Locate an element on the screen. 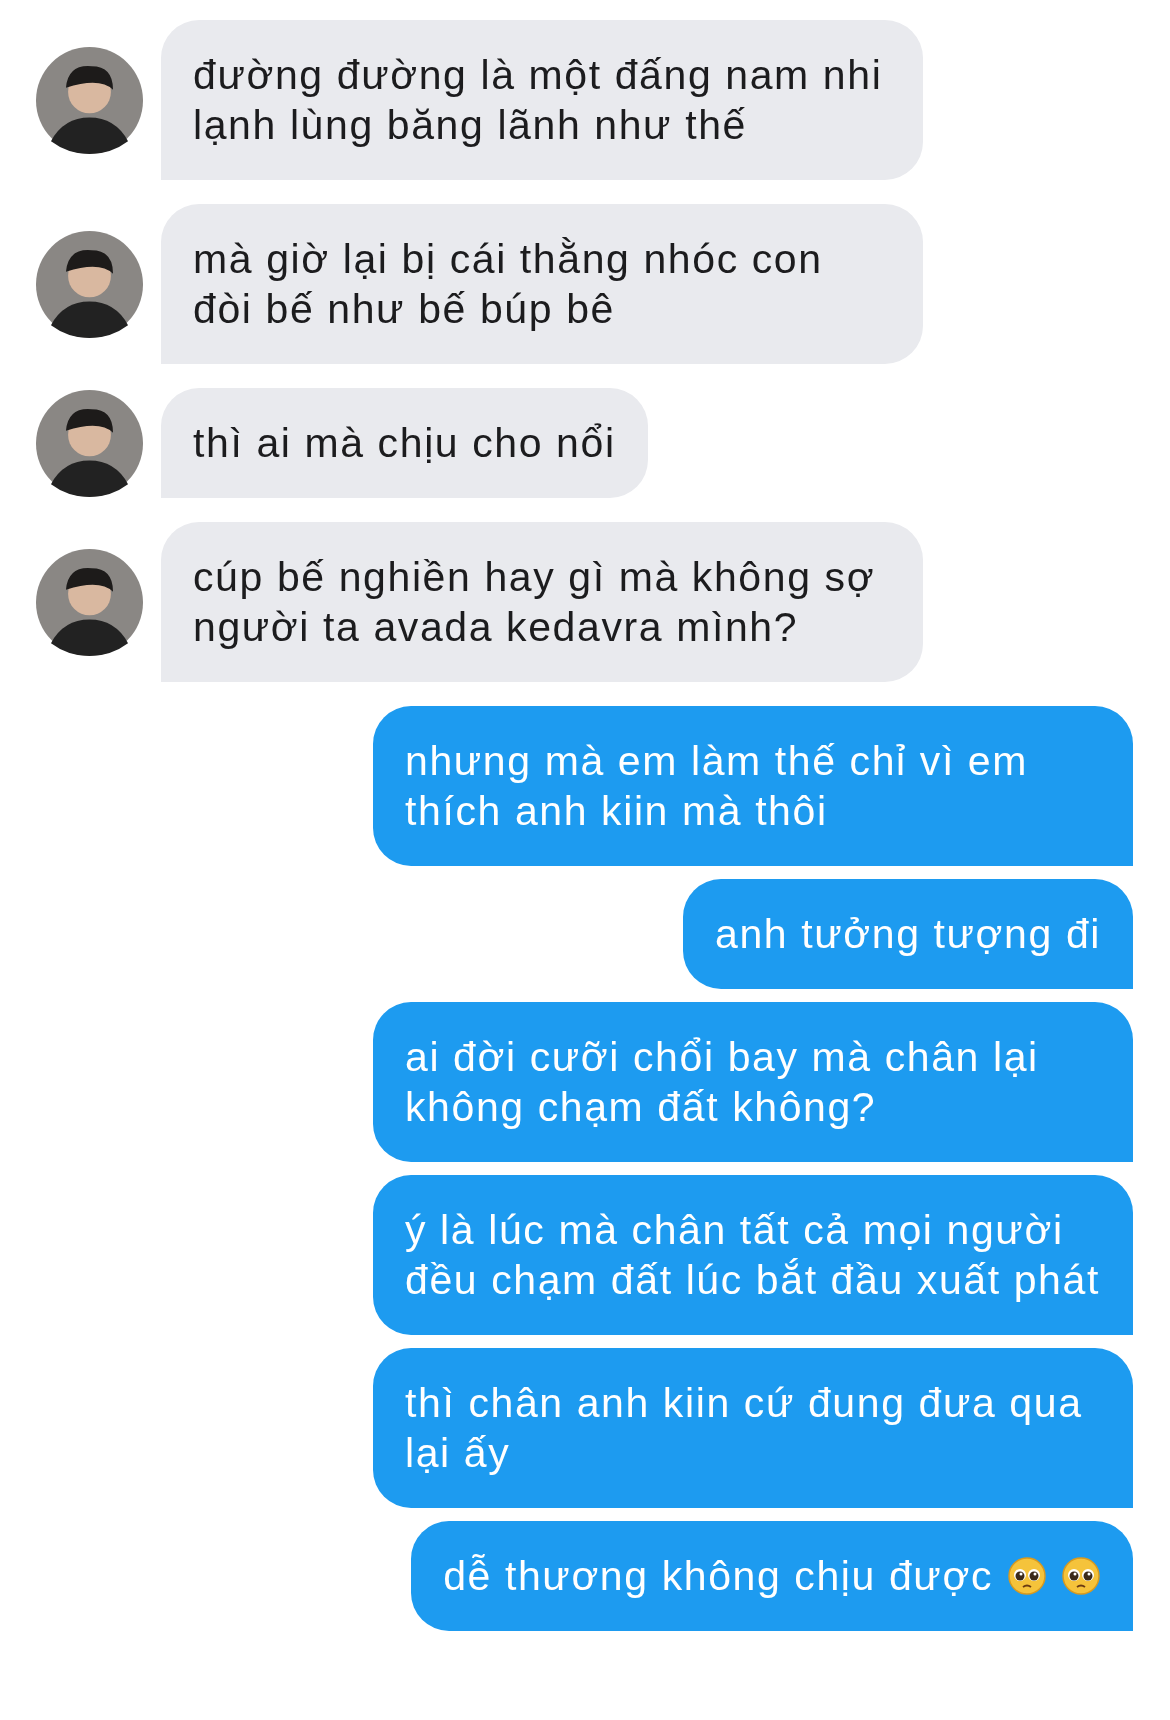 The height and width of the screenshot is (1720, 1170). message-bubble: mà giờ lại bị cái thằng nhóc con đòi bế như bế búp bê is located at coordinates (542, 284).